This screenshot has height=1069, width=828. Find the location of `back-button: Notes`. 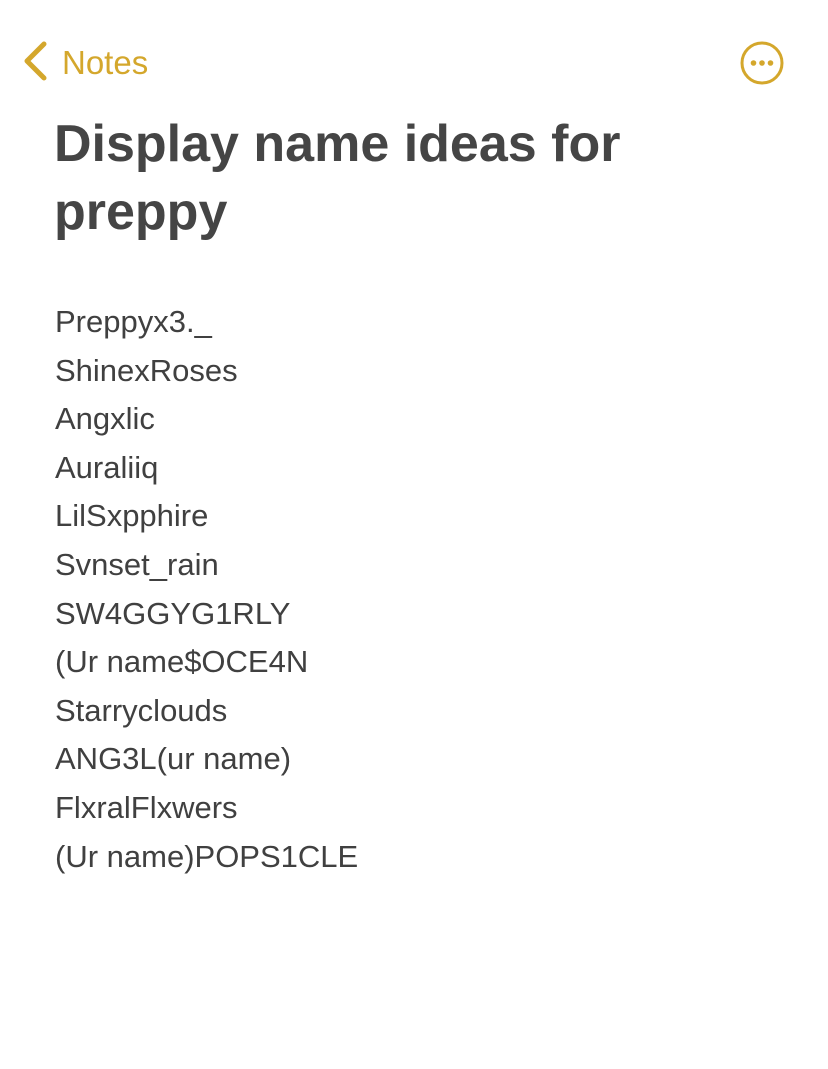

back-button: Notes is located at coordinates (85, 63).